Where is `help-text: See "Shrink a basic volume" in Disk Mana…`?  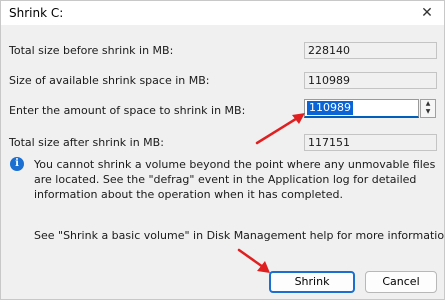
help-text: See "Shrink a basic volume" in Disk Mana… is located at coordinates (239, 235).